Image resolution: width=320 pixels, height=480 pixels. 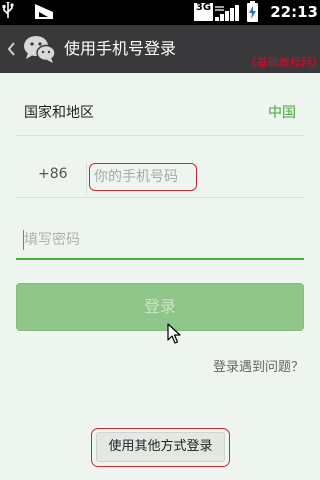 I want to click on country-code: +86, so click(x=53, y=174).